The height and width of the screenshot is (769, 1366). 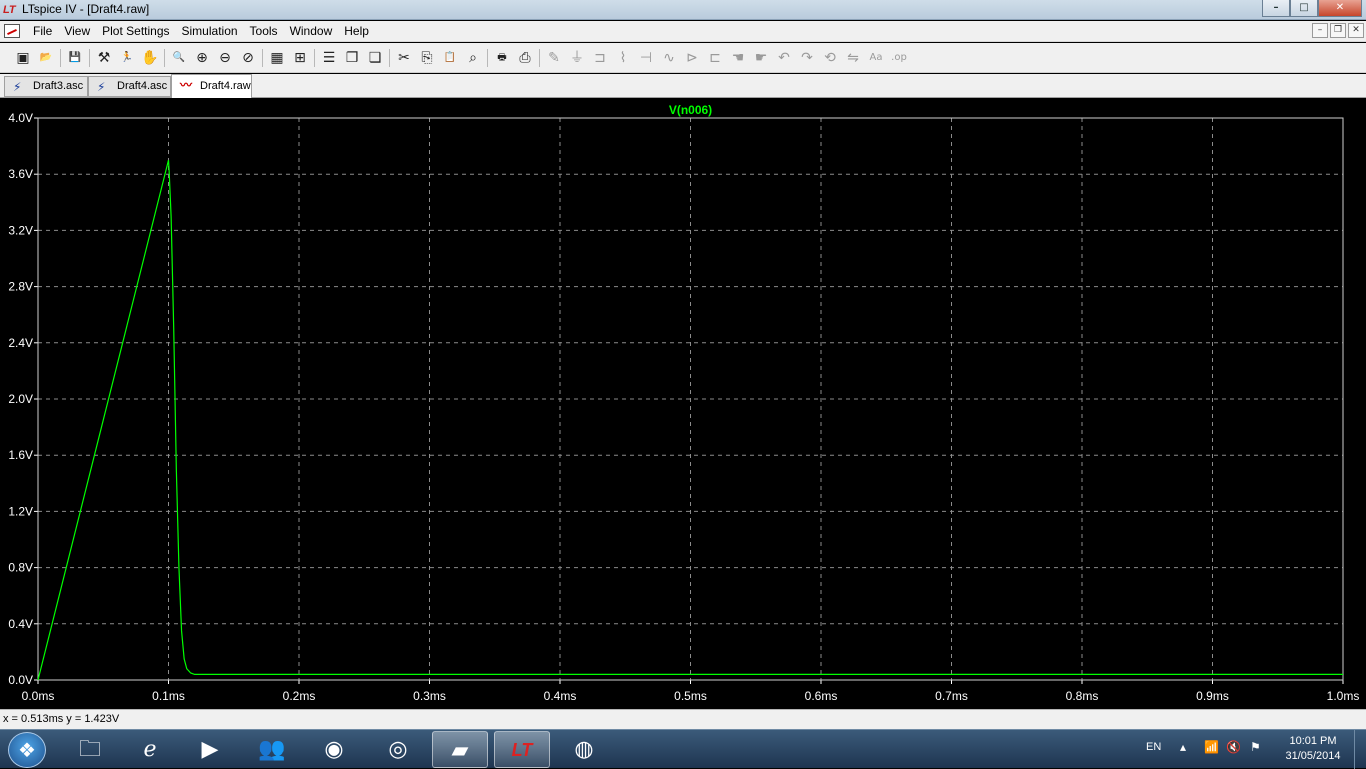 What do you see at coordinates (375, 58) in the screenshot?
I see `tile-vertical-icon: ❏` at bounding box center [375, 58].